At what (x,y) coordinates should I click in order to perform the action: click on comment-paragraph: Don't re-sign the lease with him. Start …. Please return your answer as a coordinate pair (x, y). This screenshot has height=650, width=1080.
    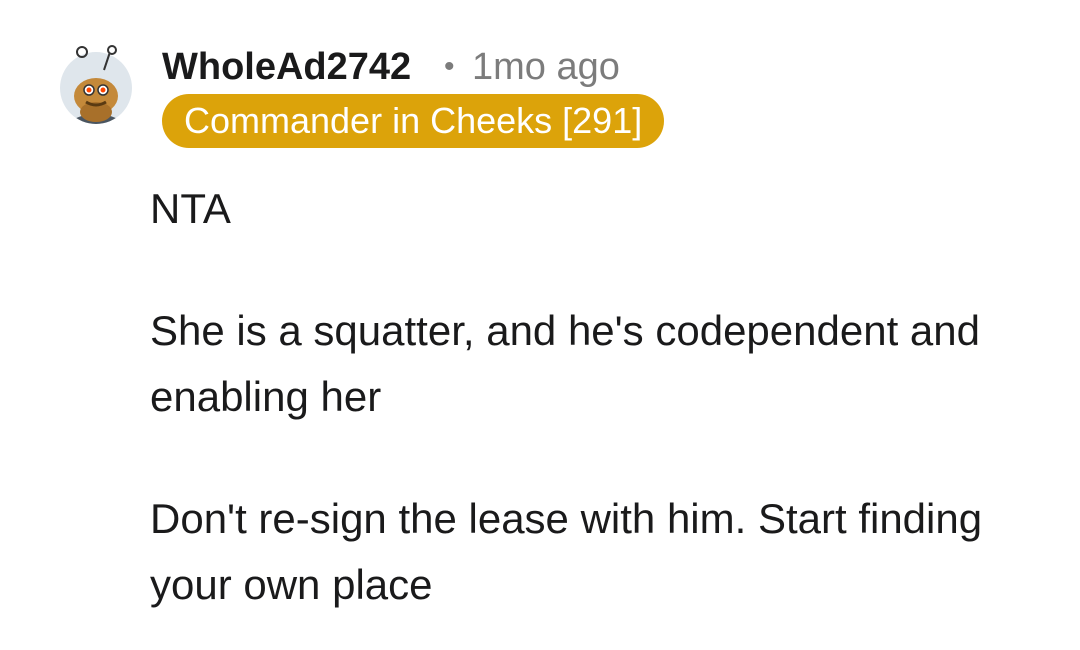
    Looking at the image, I should click on (566, 551).